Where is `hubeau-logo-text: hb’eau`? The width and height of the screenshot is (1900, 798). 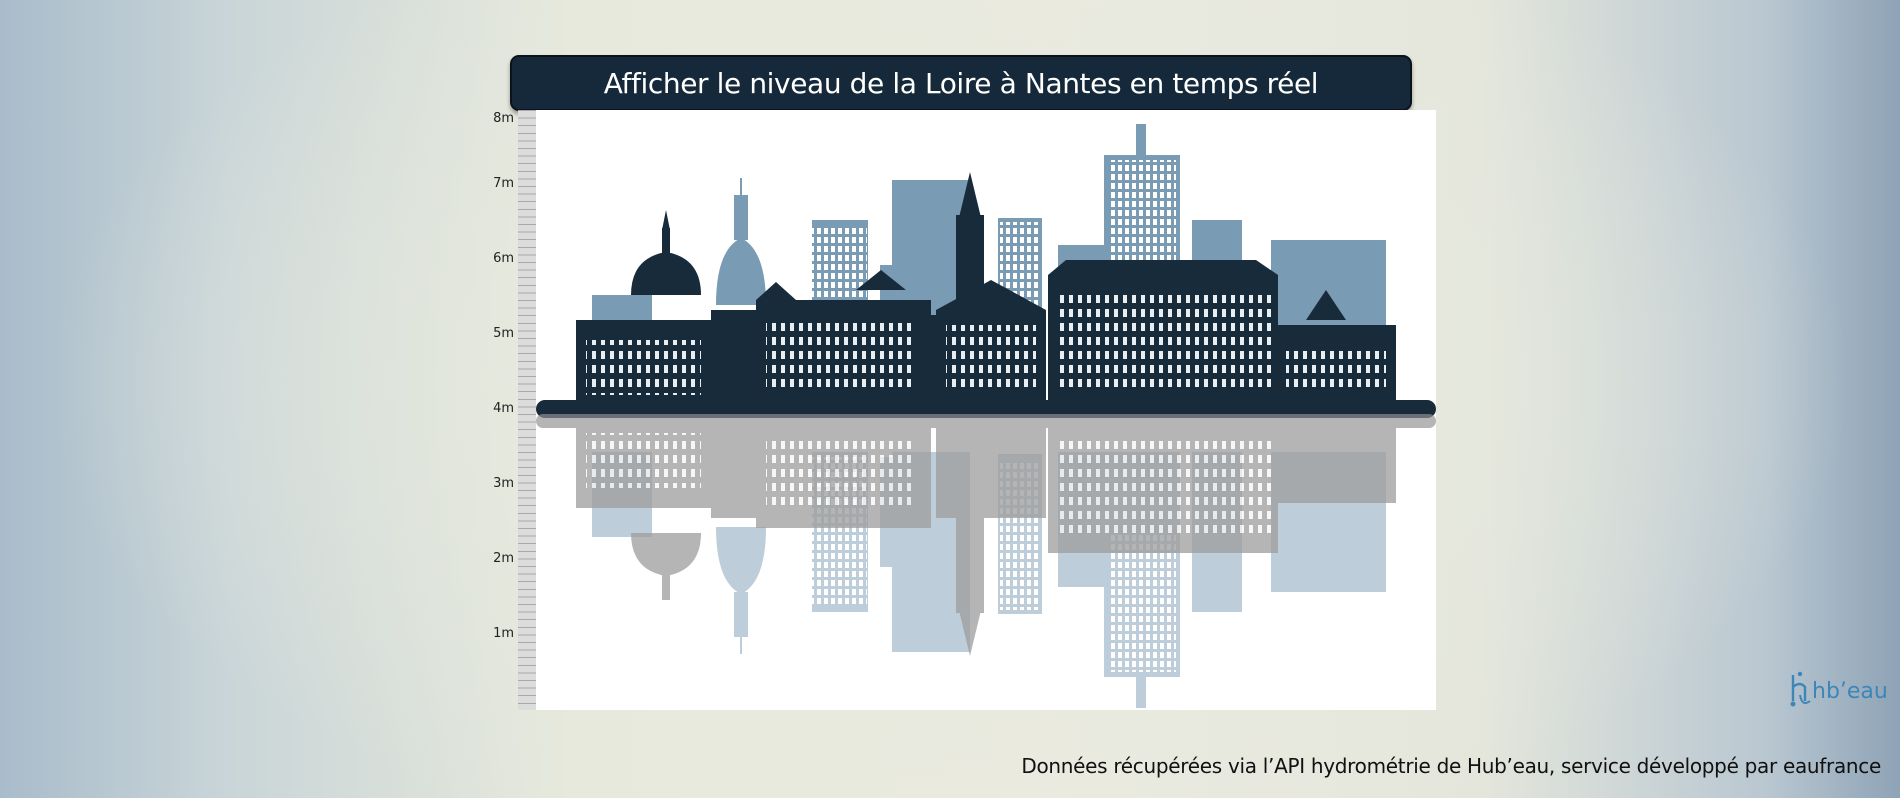
hubeau-logo-text: hb’eau is located at coordinates (1850, 691).